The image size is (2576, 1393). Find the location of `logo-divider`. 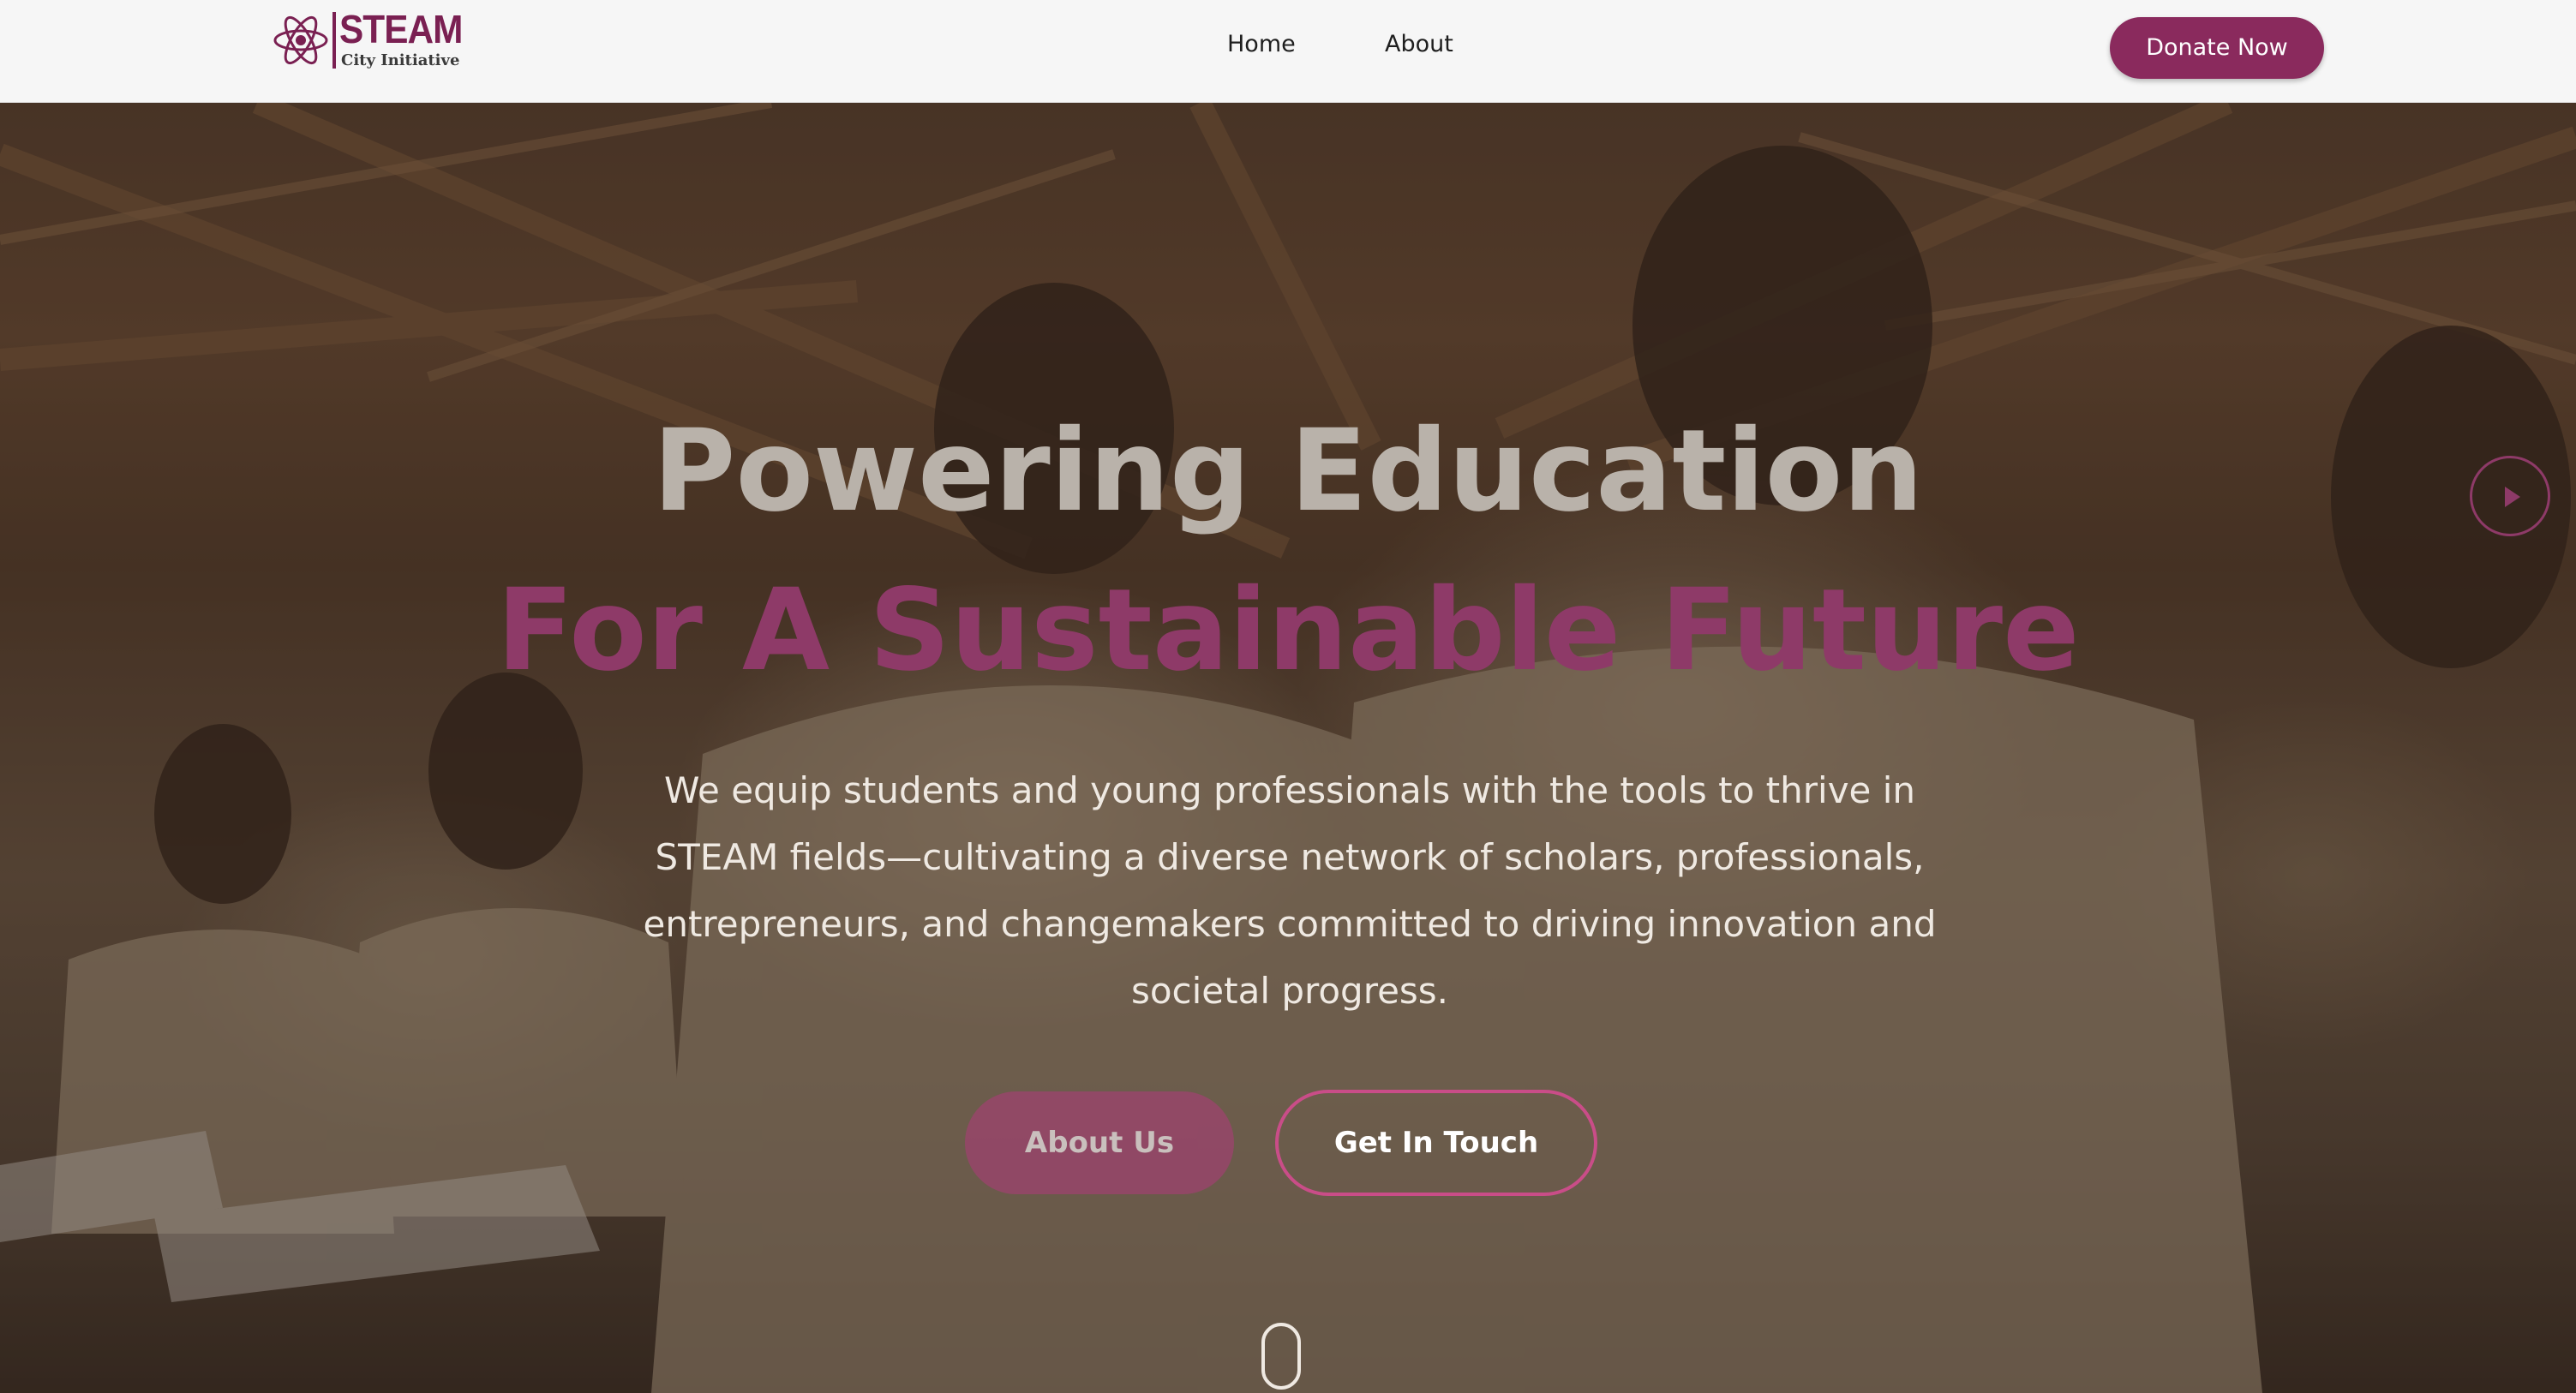

logo-divider is located at coordinates (334, 40).